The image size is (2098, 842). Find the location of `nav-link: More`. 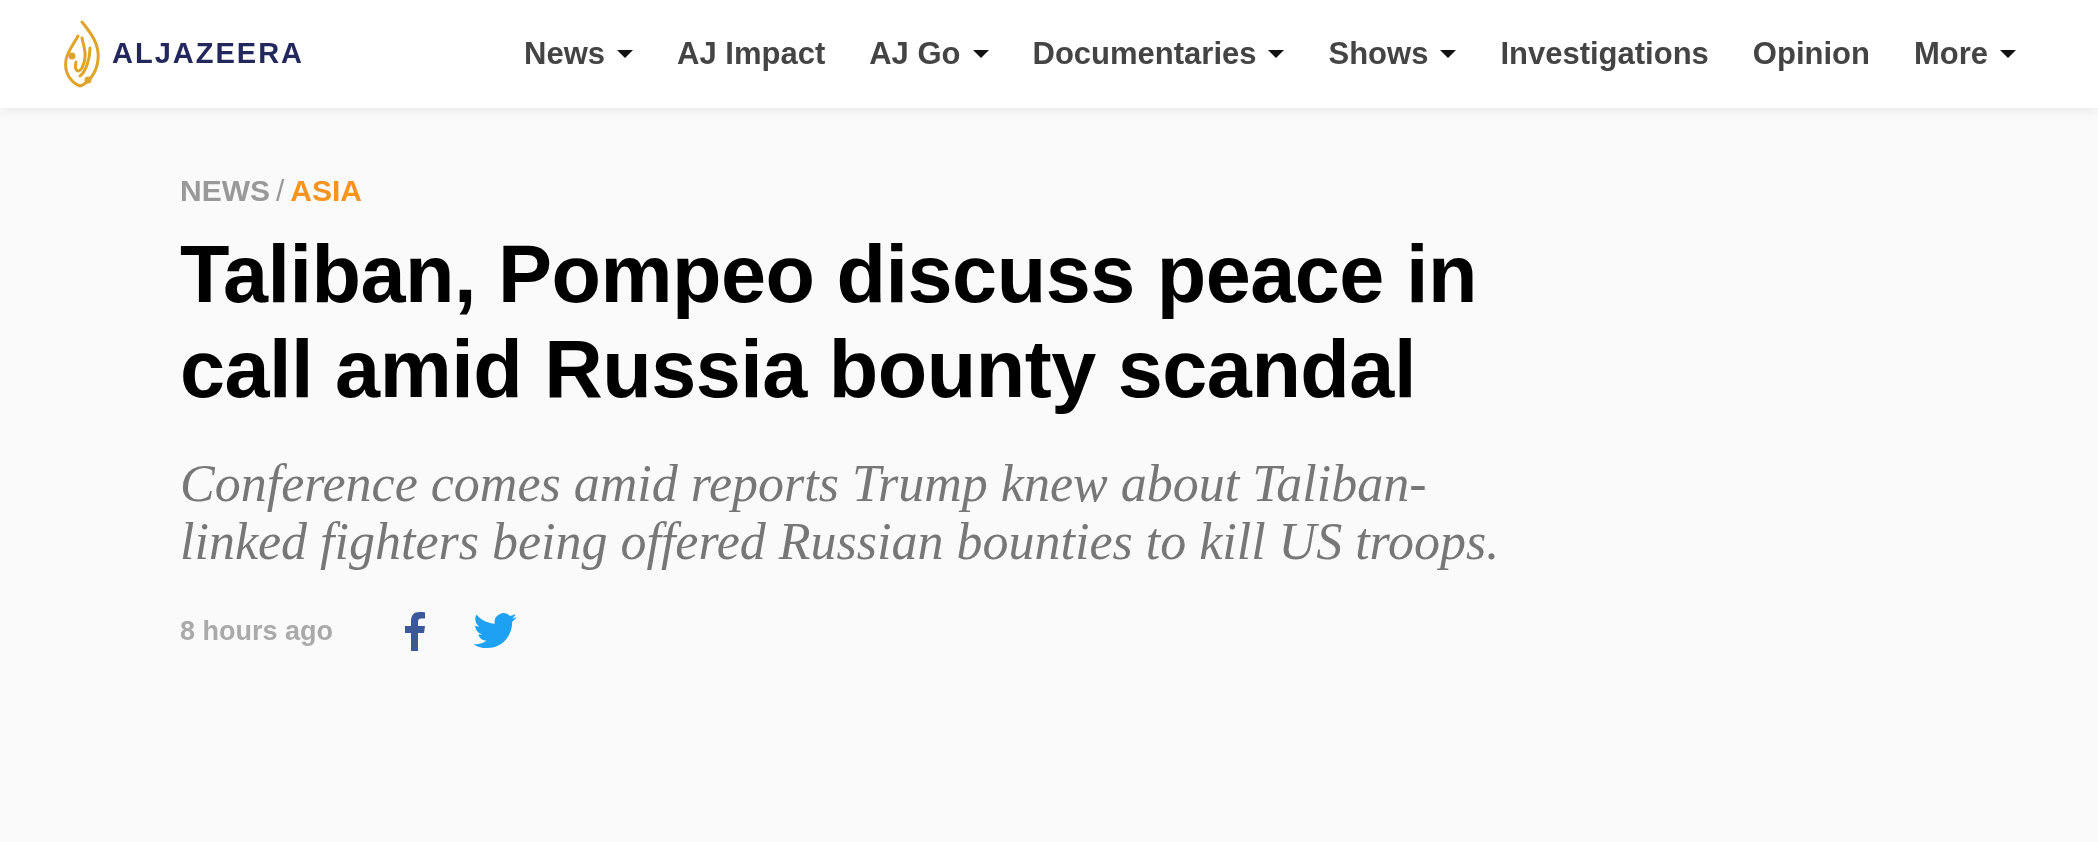

nav-link: More is located at coordinates (1964, 54).